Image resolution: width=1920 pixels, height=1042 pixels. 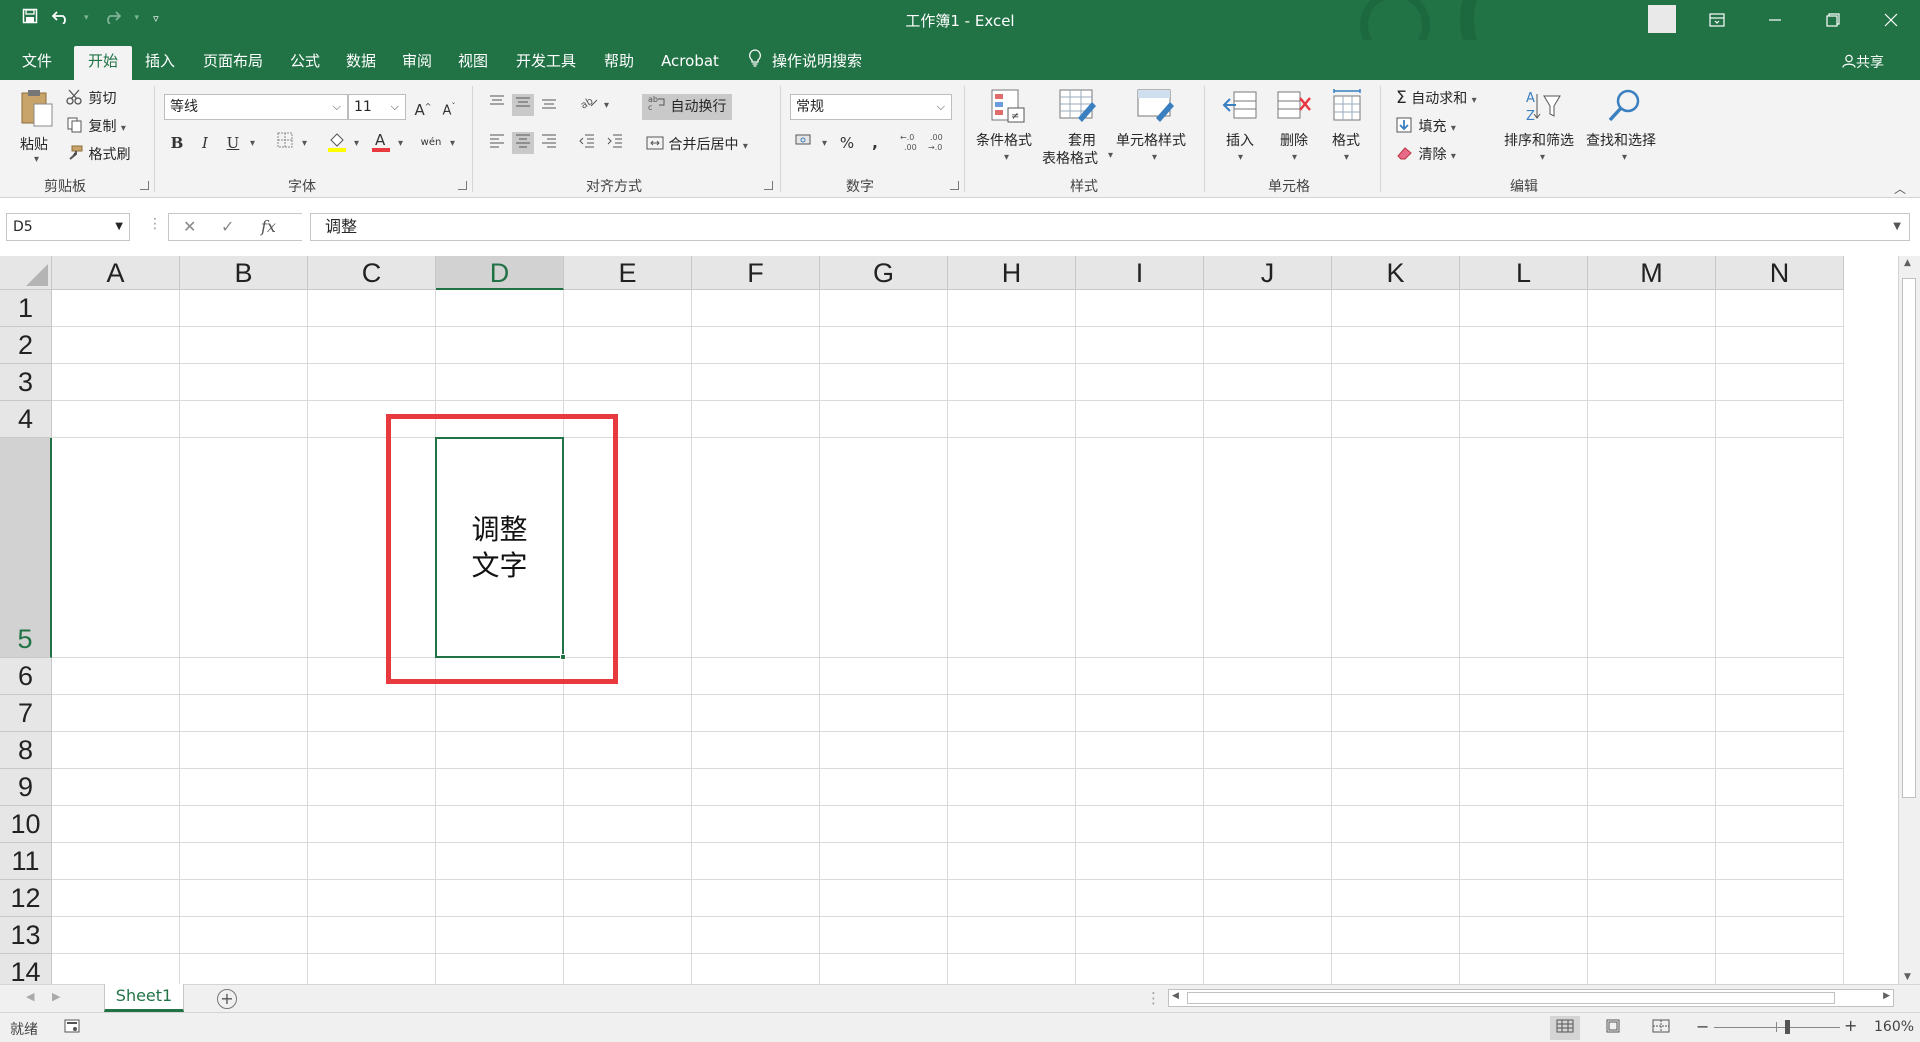 What do you see at coordinates (1436, 98) in the screenshot?
I see `autosum-button: Σ 自动求和 ▾` at bounding box center [1436, 98].